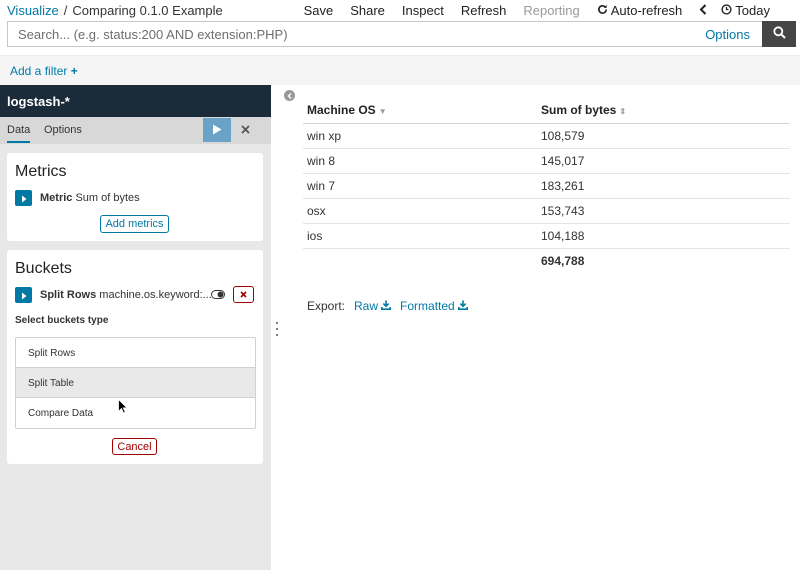  I want to click on export-formatted-label: Formatted, so click(427, 306).